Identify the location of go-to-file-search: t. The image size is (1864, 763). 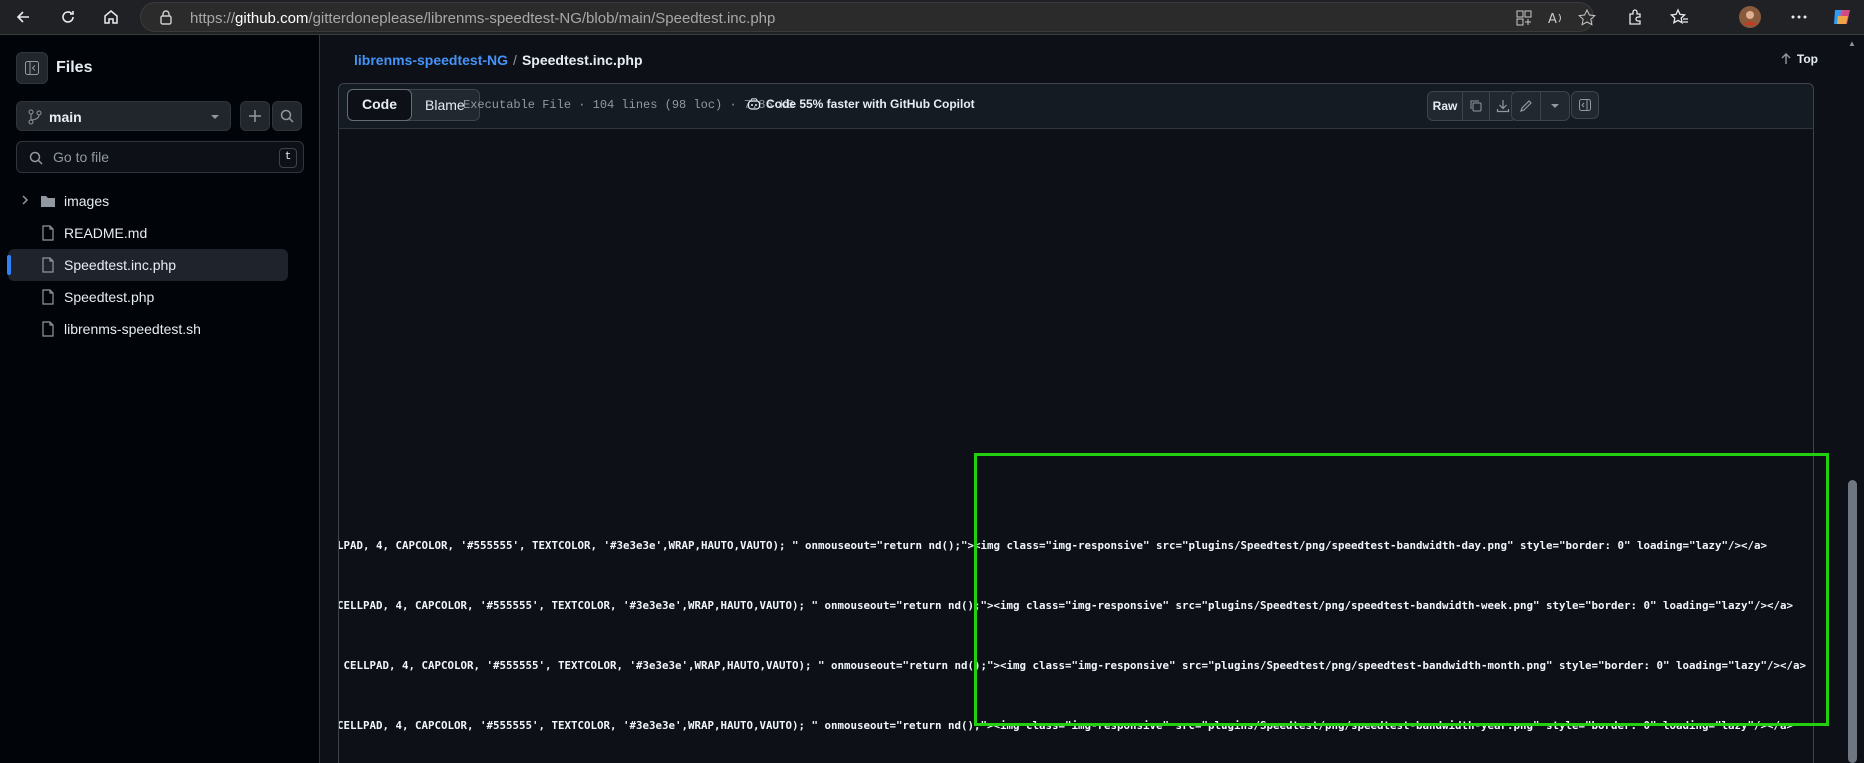
(160, 157).